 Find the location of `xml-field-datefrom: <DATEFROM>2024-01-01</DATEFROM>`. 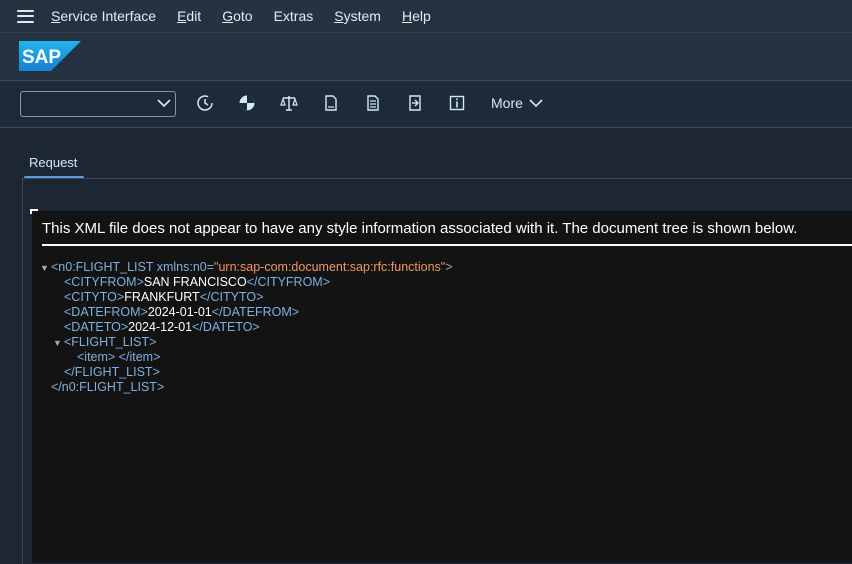

xml-field-datefrom: <DATEFROM>2024-01-01</DATEFROM> is located at coordinates (182, 312).